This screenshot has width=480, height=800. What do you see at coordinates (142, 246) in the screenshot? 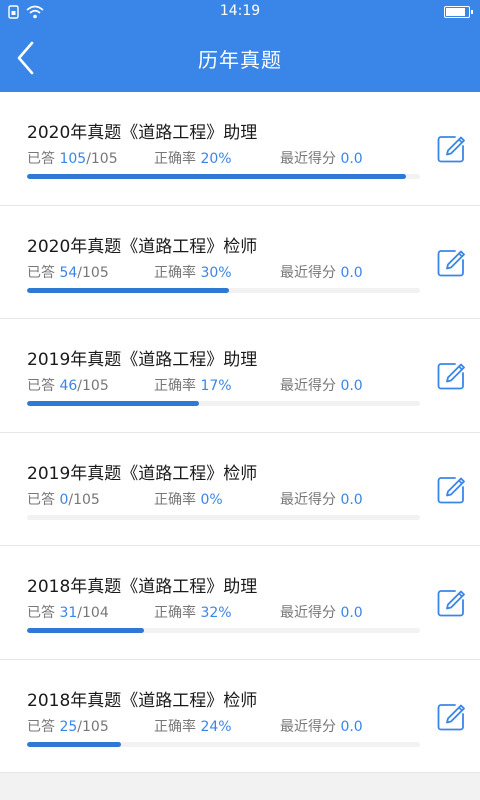
I see `exam-title: 2020年真题《道路工程》检师` at bounding box center [142, 246].